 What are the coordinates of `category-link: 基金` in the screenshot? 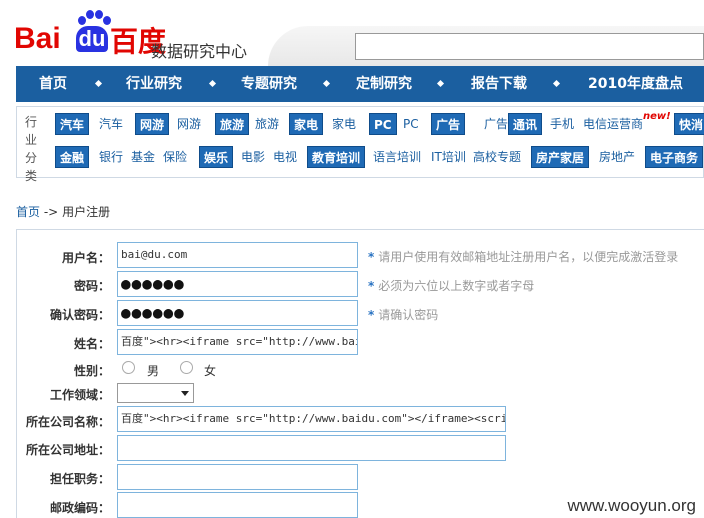 It's located at (143, 157).